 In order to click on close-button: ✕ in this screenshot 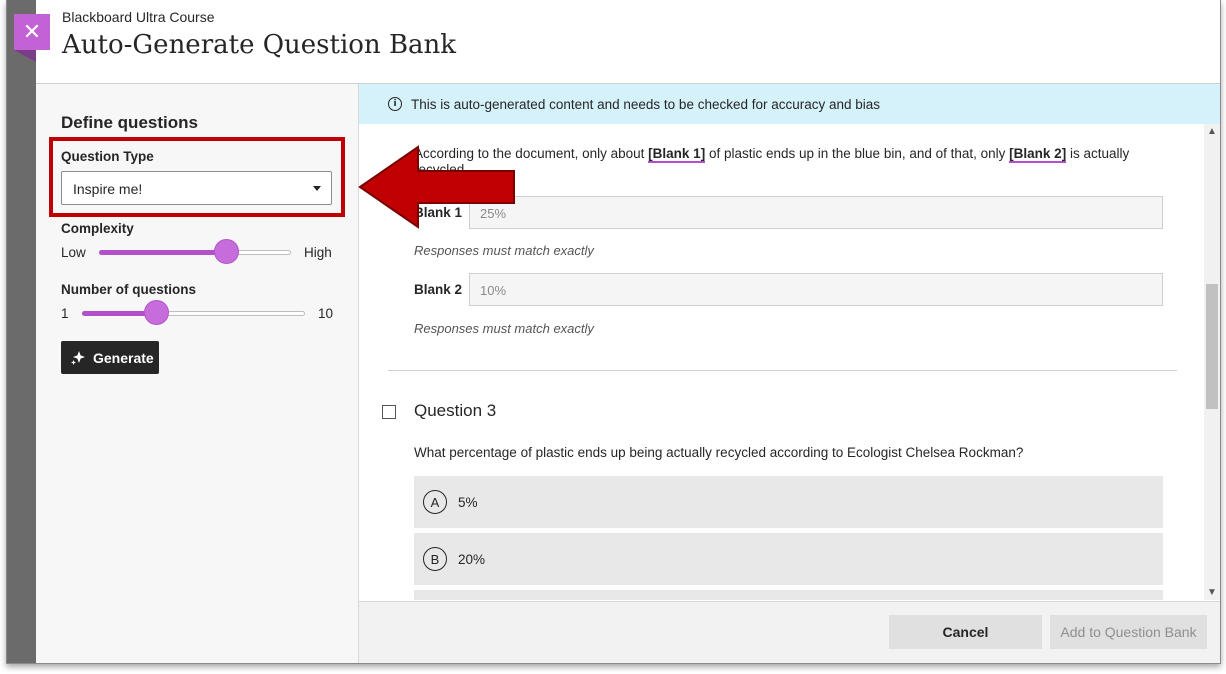, I will do `click(32, 32)`.